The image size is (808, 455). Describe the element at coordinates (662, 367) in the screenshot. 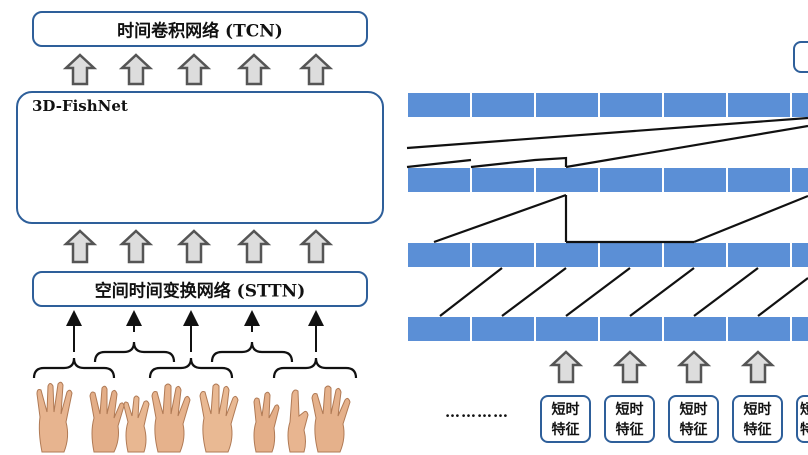

I see `up-arrows-right` at that location.